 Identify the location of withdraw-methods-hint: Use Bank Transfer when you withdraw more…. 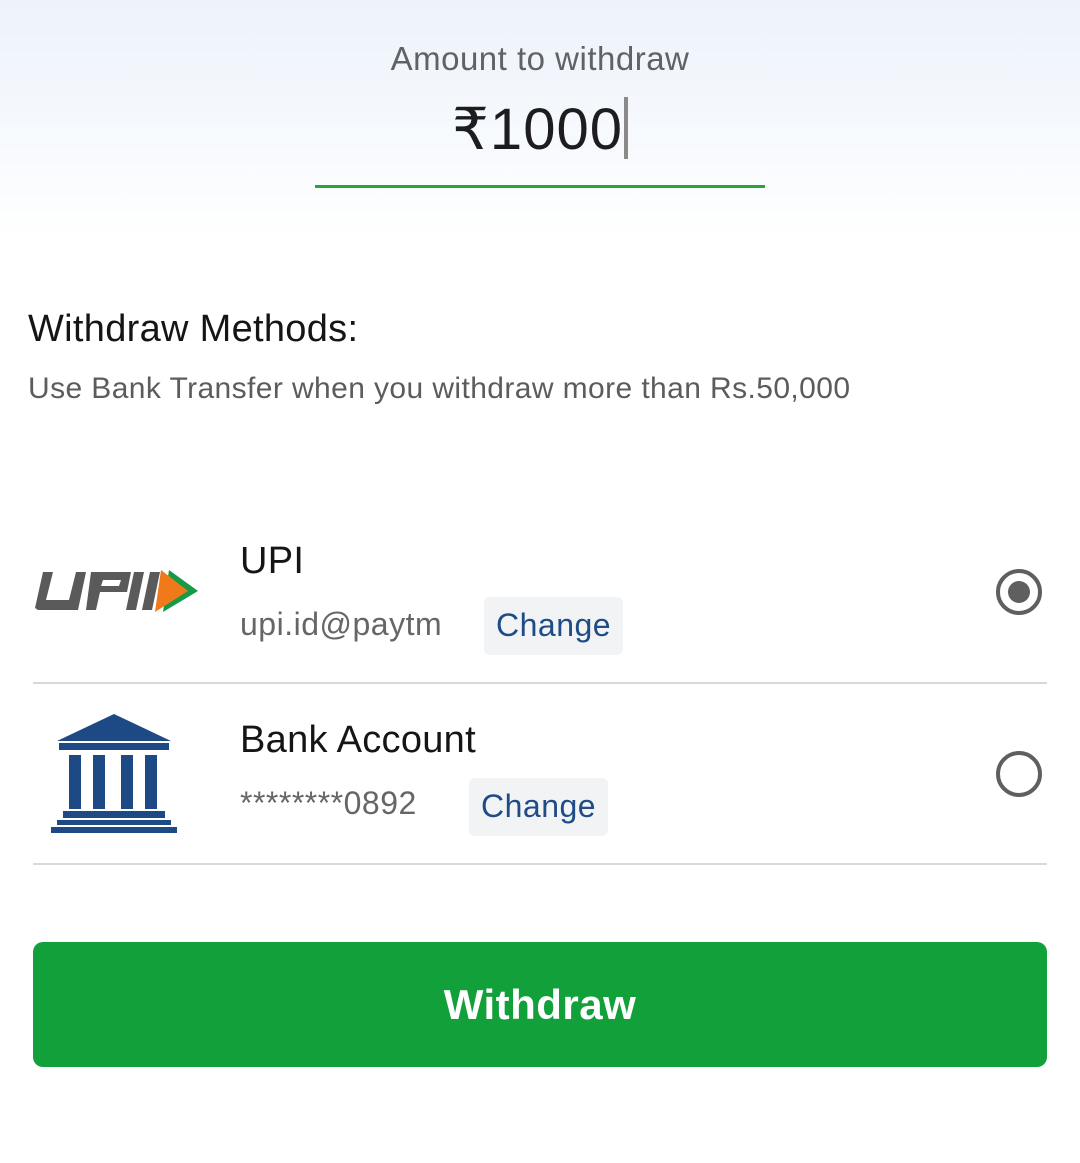
(439, 388).